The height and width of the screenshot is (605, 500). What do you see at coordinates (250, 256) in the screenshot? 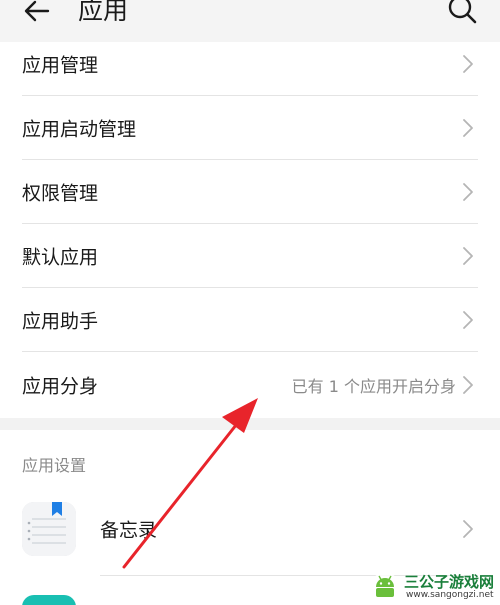
I see `menu-item-default-apps: 默认应用` at bounding box center [250, 256].